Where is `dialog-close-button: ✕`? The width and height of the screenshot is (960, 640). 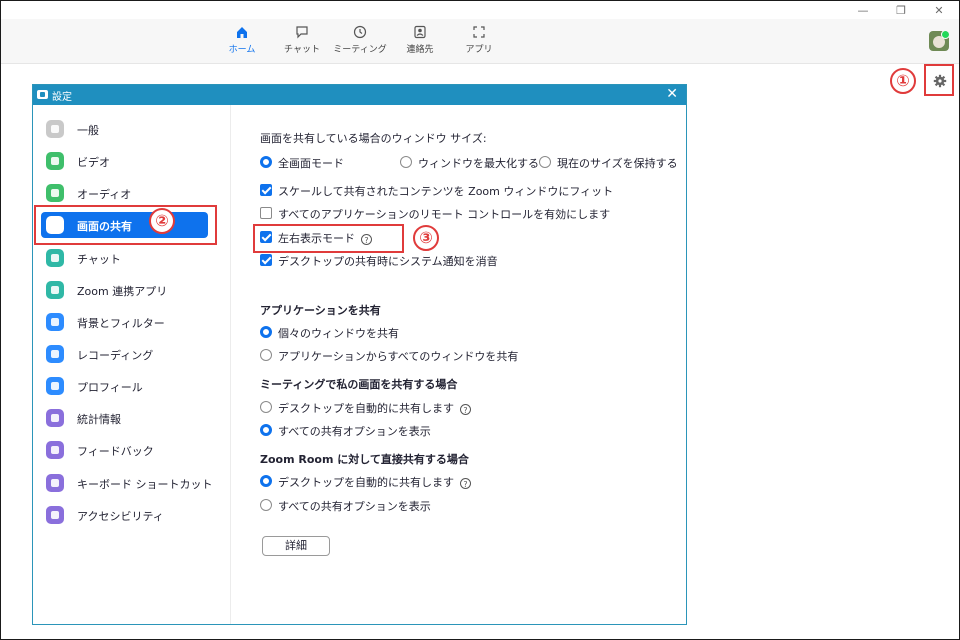 dialog-close-button: ✕ is located at coordinates (672, 94).